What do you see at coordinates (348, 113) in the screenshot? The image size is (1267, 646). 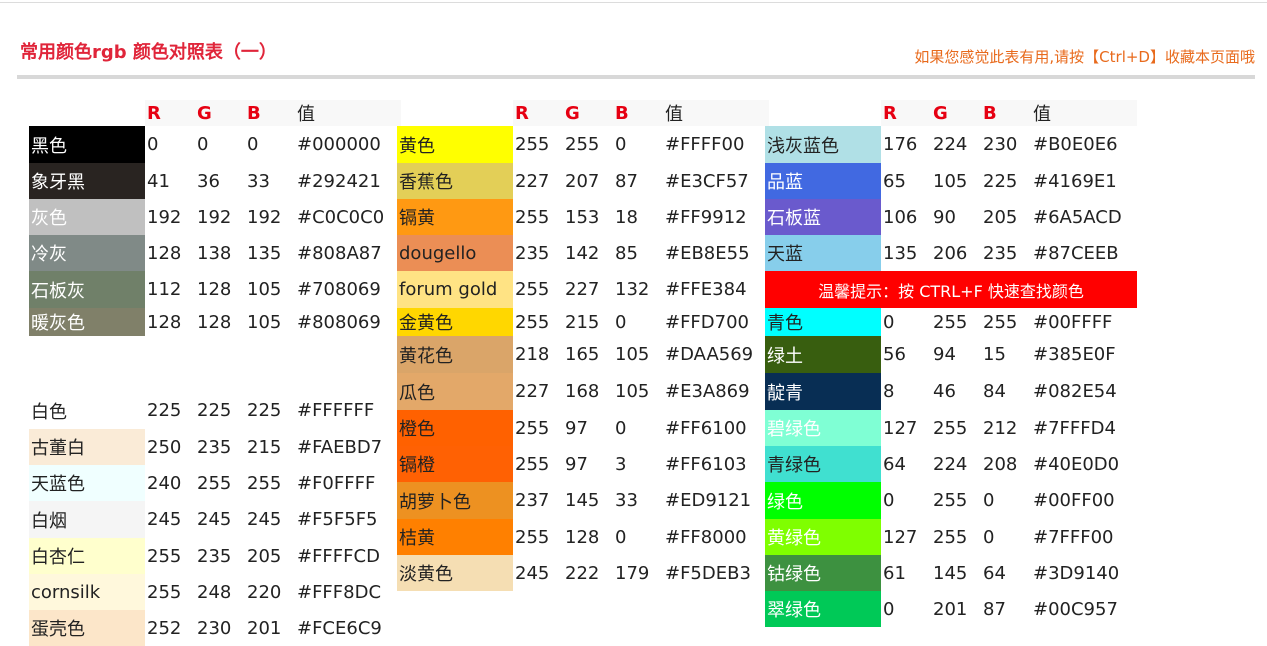 I see `header-value: 值` at bounding box center [348, 113].